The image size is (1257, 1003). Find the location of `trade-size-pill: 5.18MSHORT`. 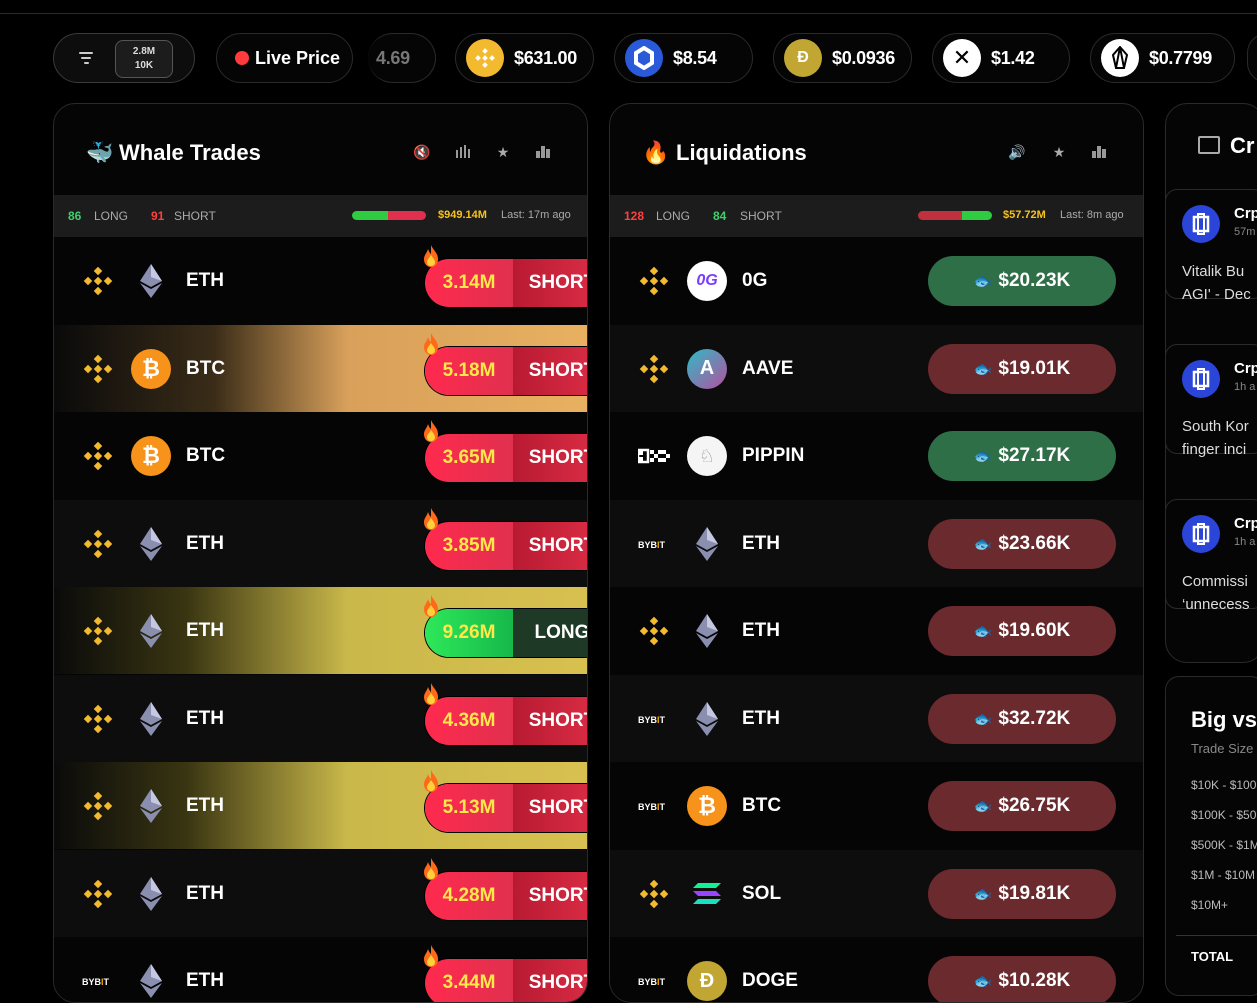

trade-size-pill: 5.18MSHORT is located at coordinates (506, 370).